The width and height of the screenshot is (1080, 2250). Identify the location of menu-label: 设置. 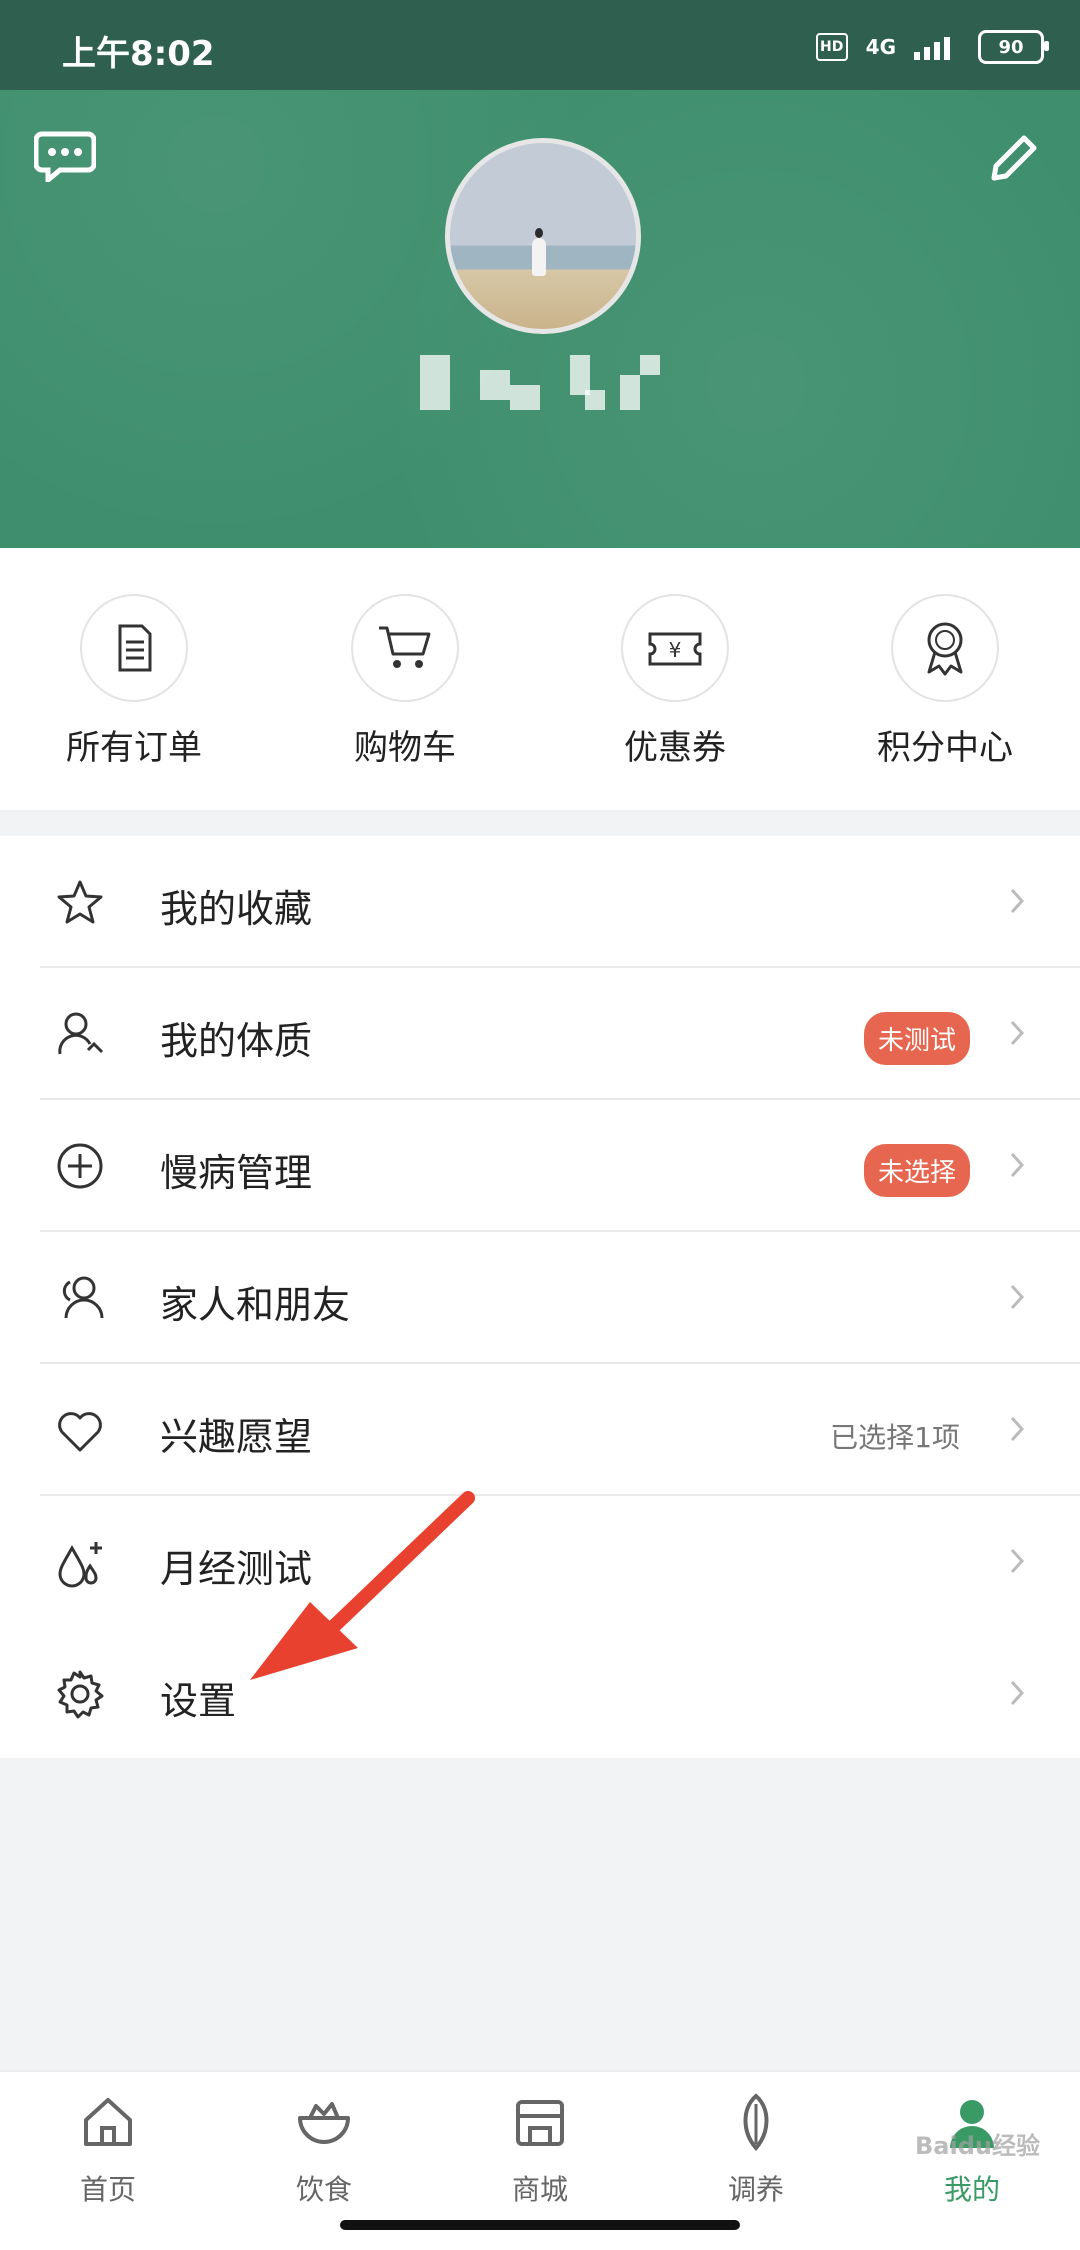
(198, 1701).